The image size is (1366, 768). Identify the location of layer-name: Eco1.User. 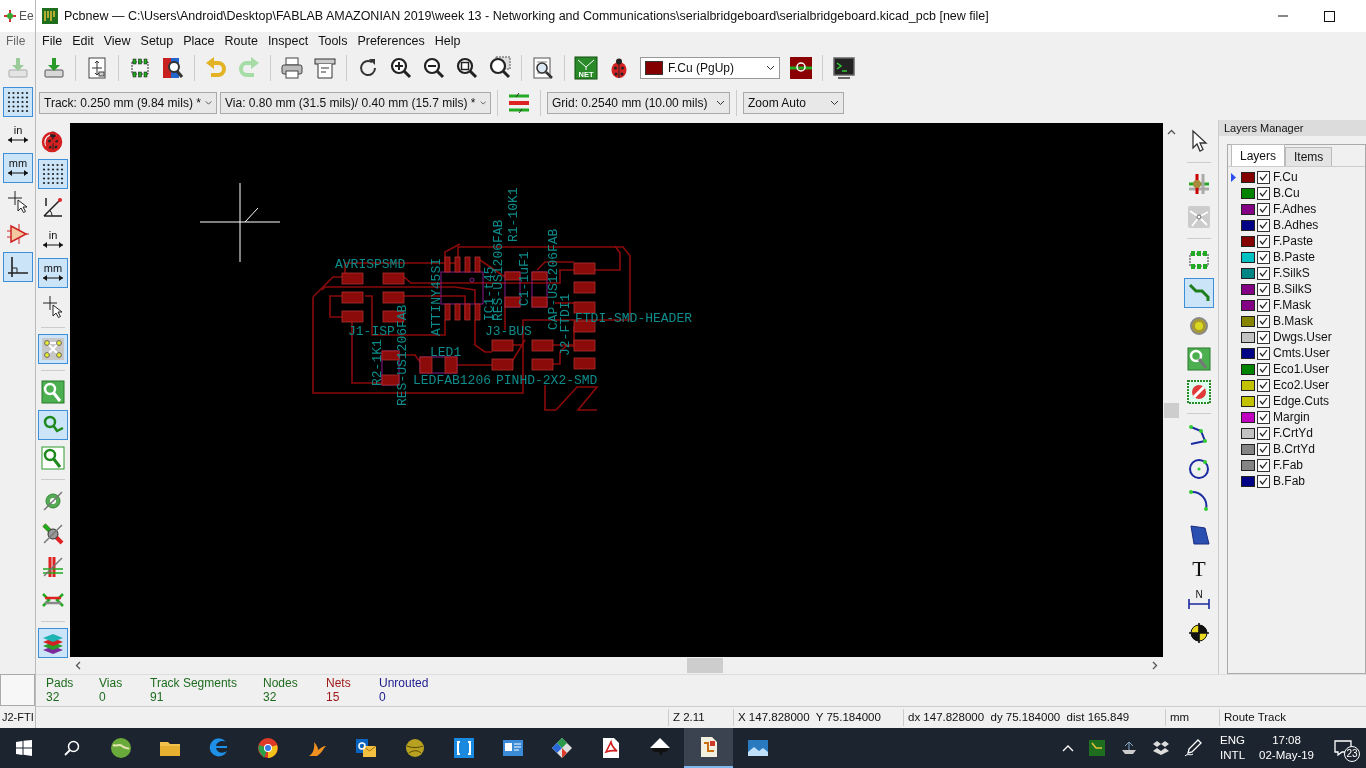
(1301, 369).